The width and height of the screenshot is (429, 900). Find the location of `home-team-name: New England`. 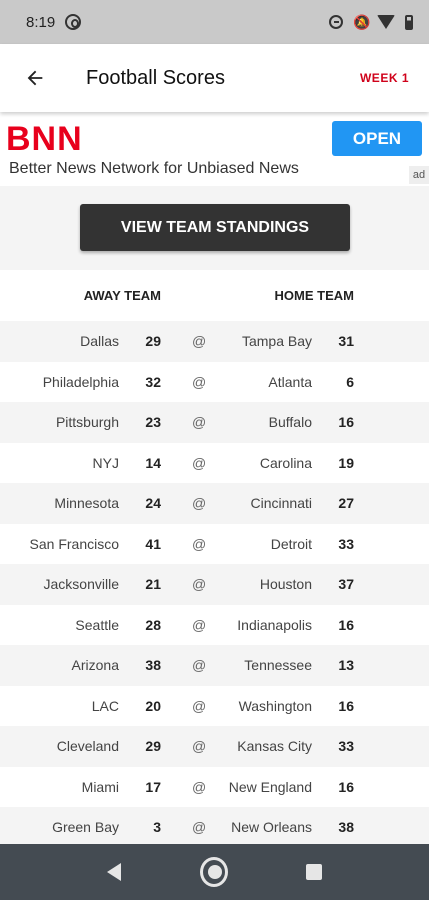

home-team-name: New England is located at coordinates (270, 786).